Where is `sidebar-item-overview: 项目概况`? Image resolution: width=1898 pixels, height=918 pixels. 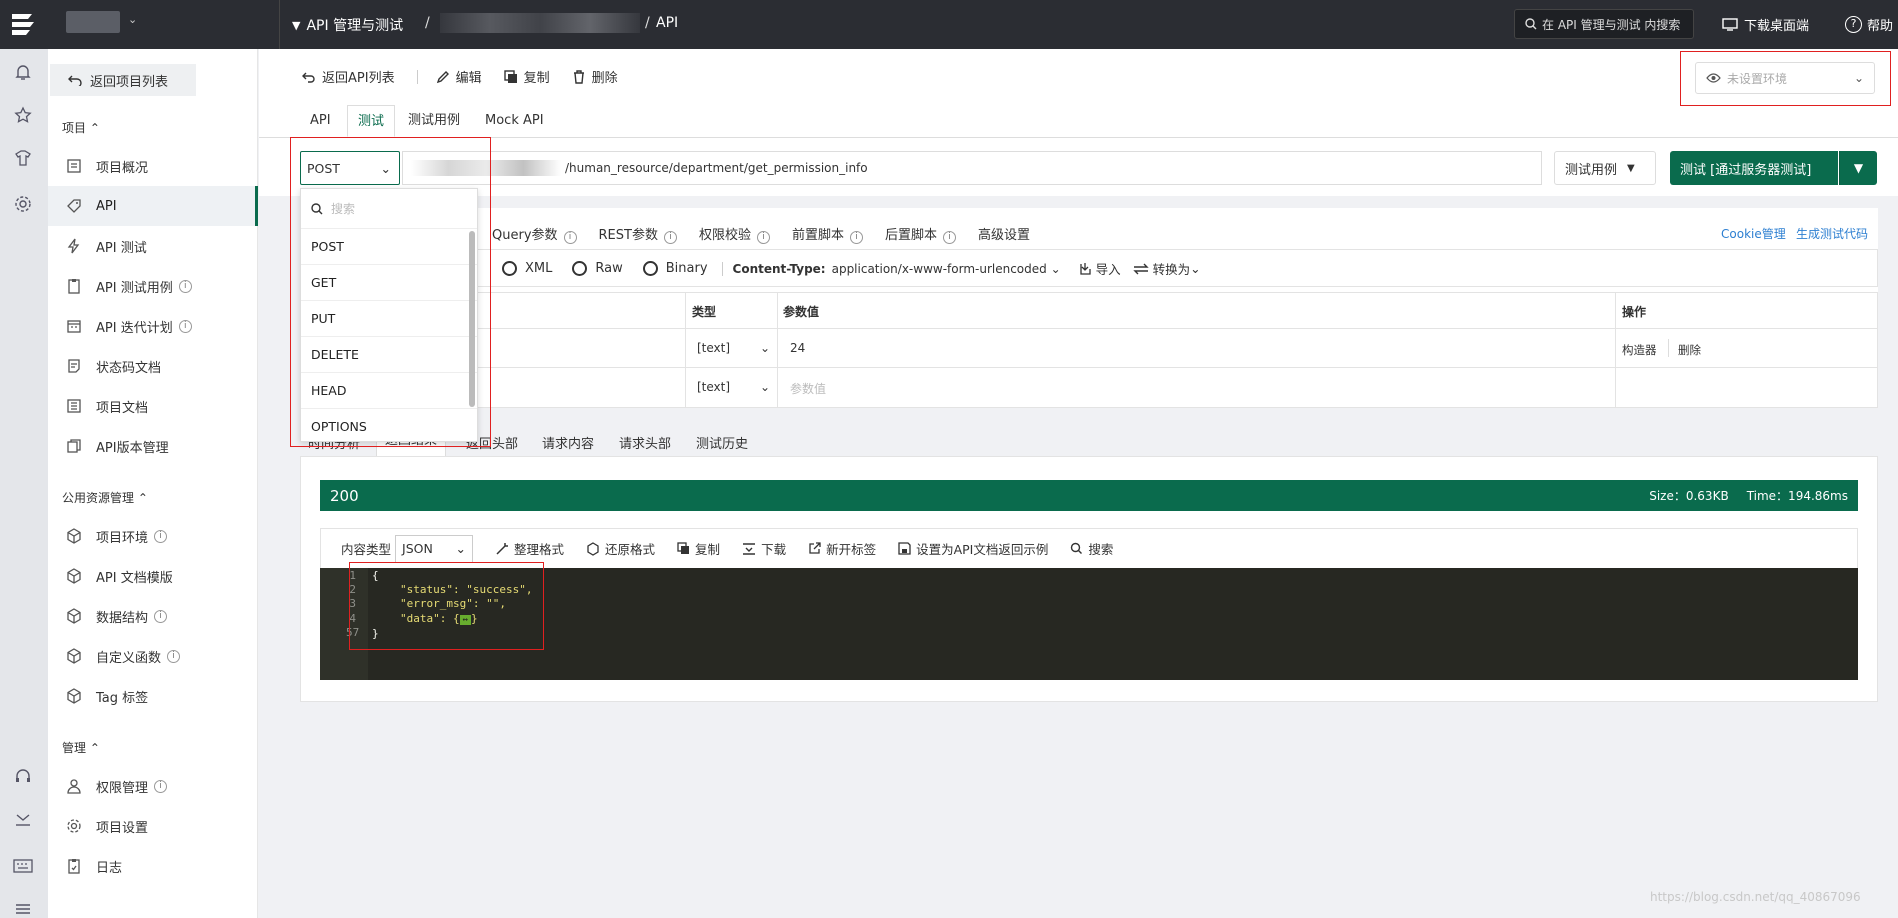 sidebar-item-overview: 项目概况 is located at coordinates (153, 166).